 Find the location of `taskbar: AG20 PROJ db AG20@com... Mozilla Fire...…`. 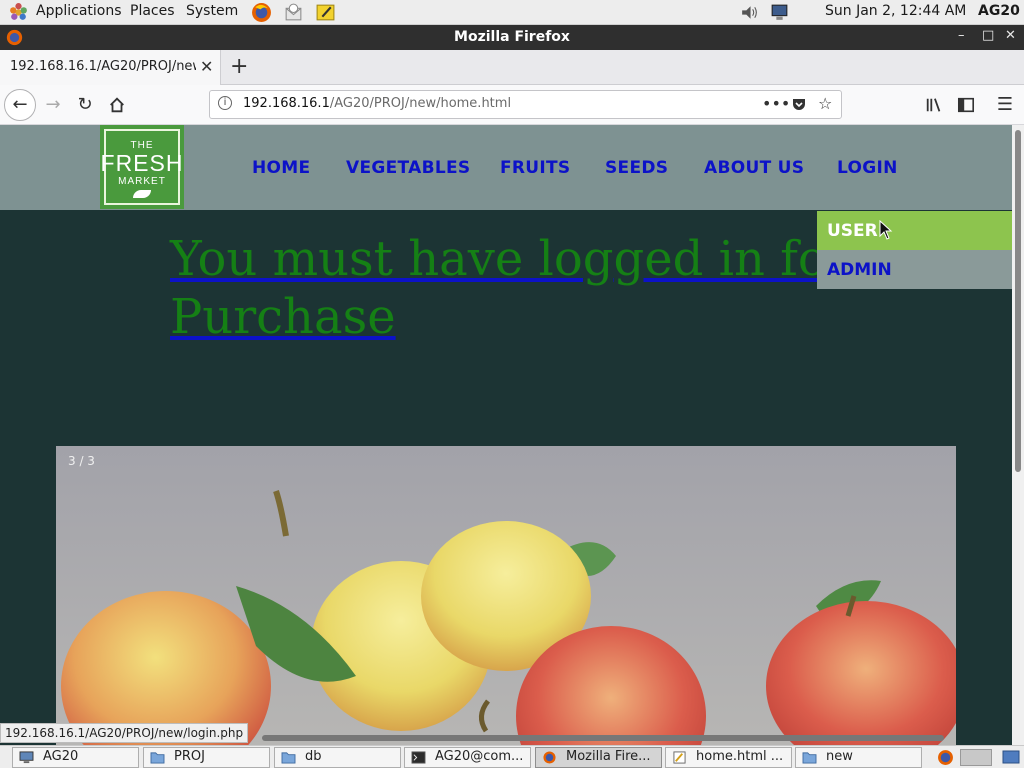

taskbar: AG20 PROJ db AG20@com... Mozilla Fire...… is located at coordinates (512, 756).